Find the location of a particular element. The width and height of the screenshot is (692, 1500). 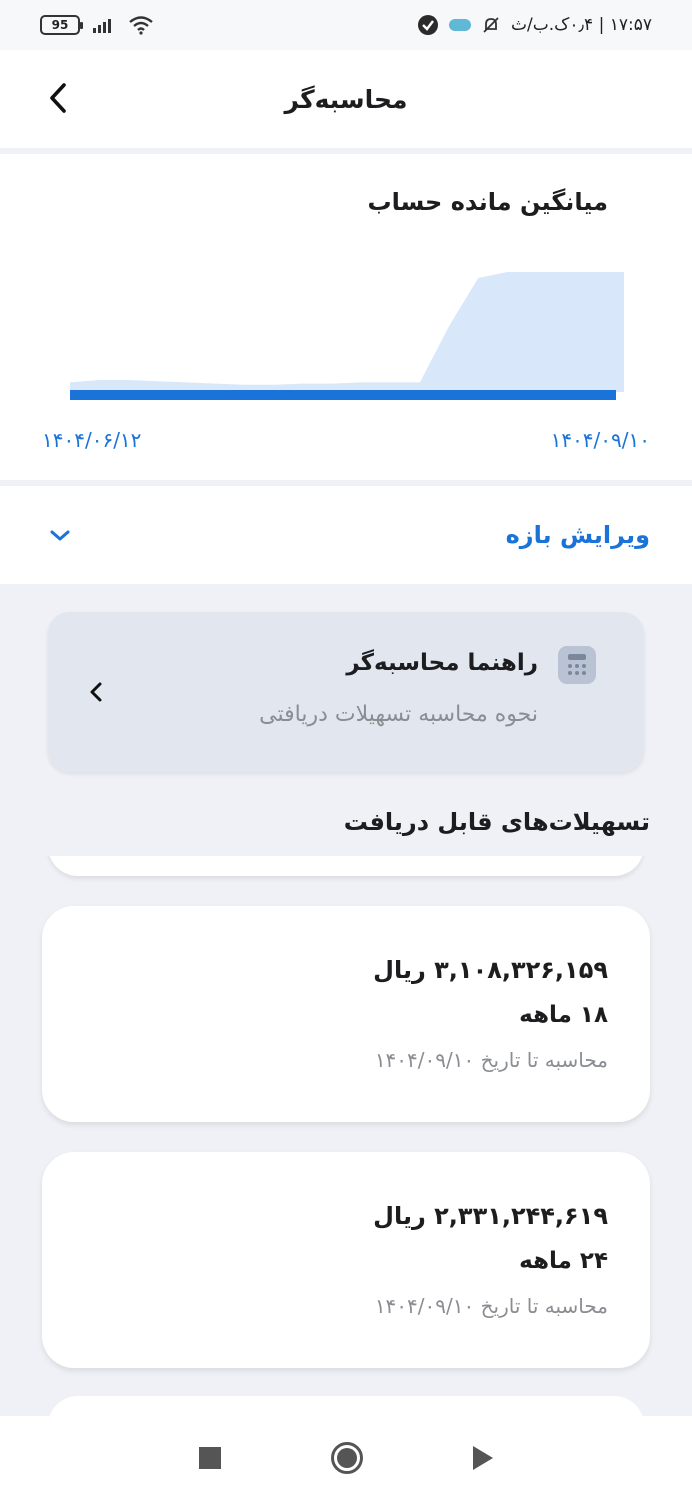

recents-button is located at coordinates (210, 1458).